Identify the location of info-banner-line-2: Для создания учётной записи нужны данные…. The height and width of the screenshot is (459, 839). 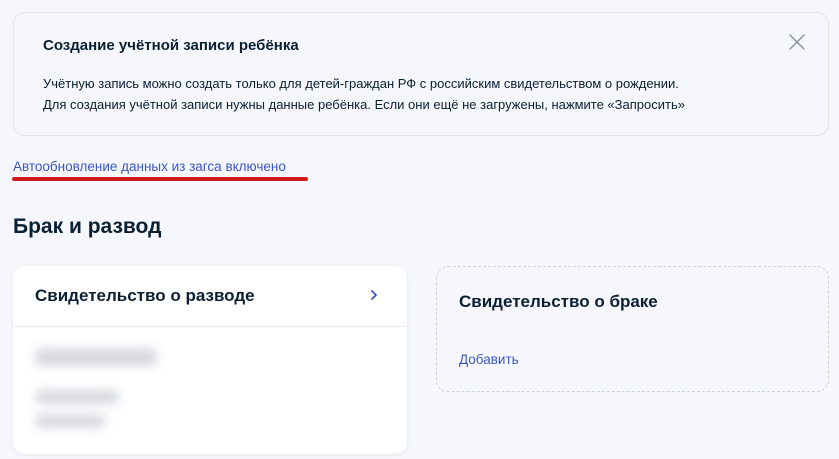
(364, 104).